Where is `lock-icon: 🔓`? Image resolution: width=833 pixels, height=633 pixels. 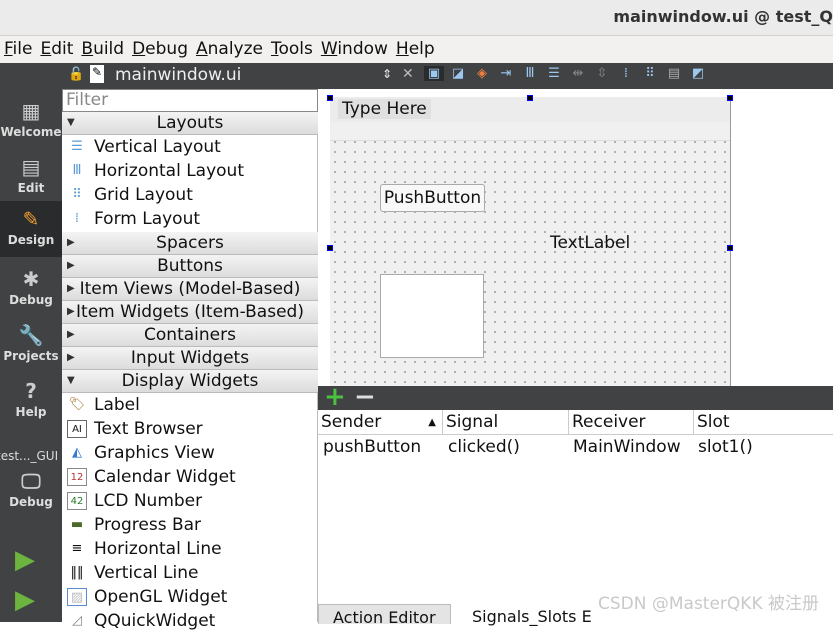 lock-icon: 🔓 is located at coordinates (76, 74).